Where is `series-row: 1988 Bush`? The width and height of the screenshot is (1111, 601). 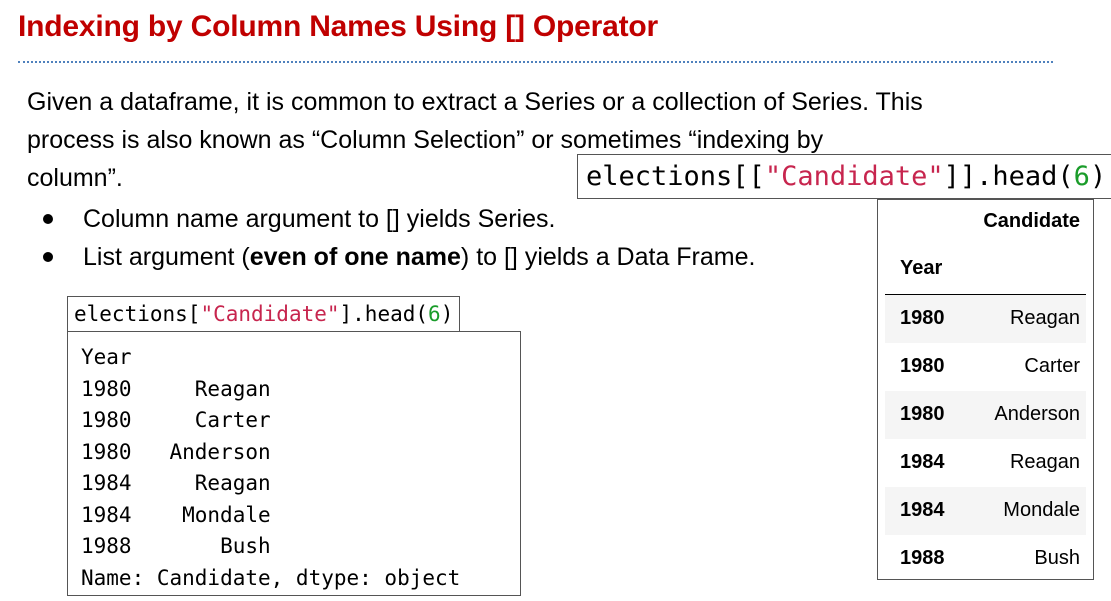 series-row: 1988 Bush is located at coordinates (300, 547).